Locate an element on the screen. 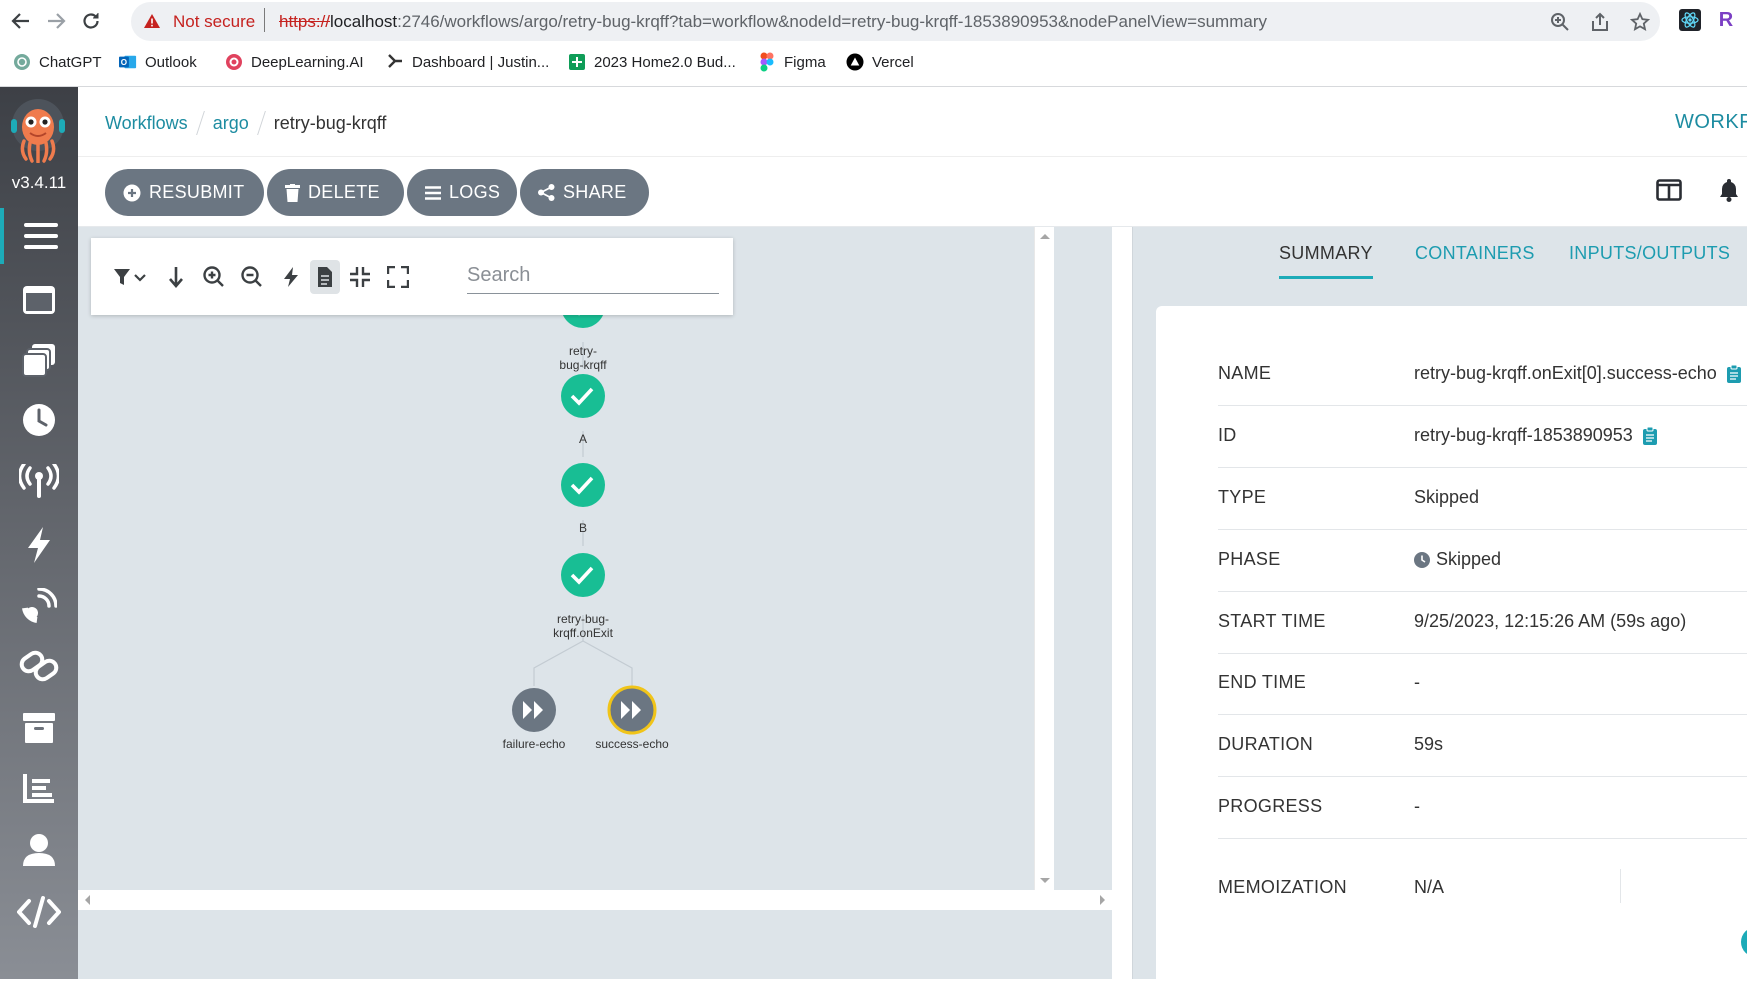  version-label: v3.4.11 is located at coordinates (39, 182).